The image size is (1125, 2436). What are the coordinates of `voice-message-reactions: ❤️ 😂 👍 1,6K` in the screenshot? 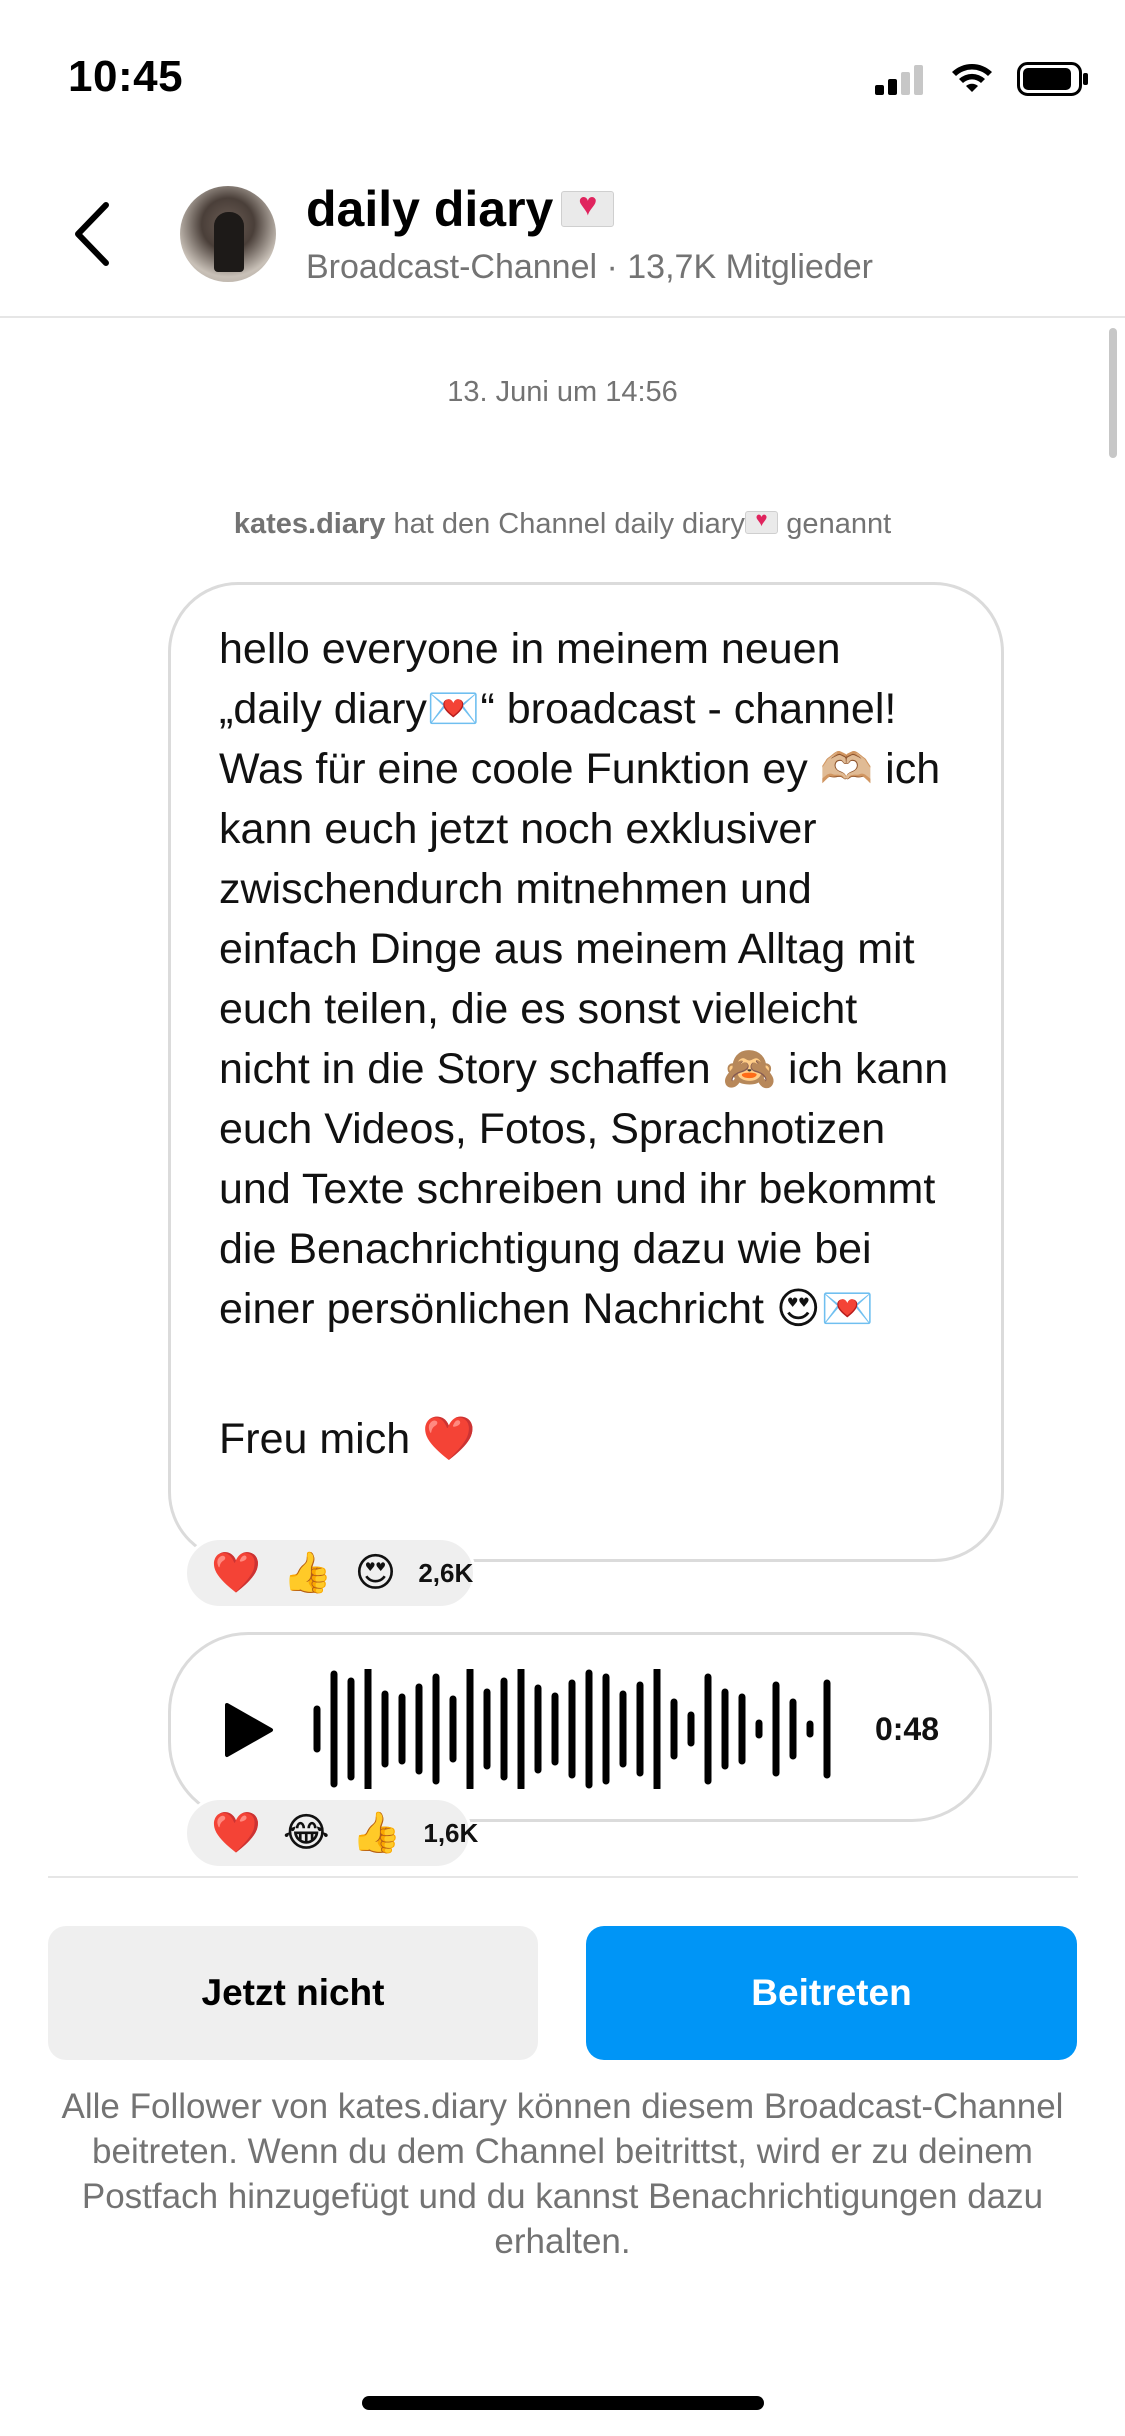 It's located at (331, 1833).